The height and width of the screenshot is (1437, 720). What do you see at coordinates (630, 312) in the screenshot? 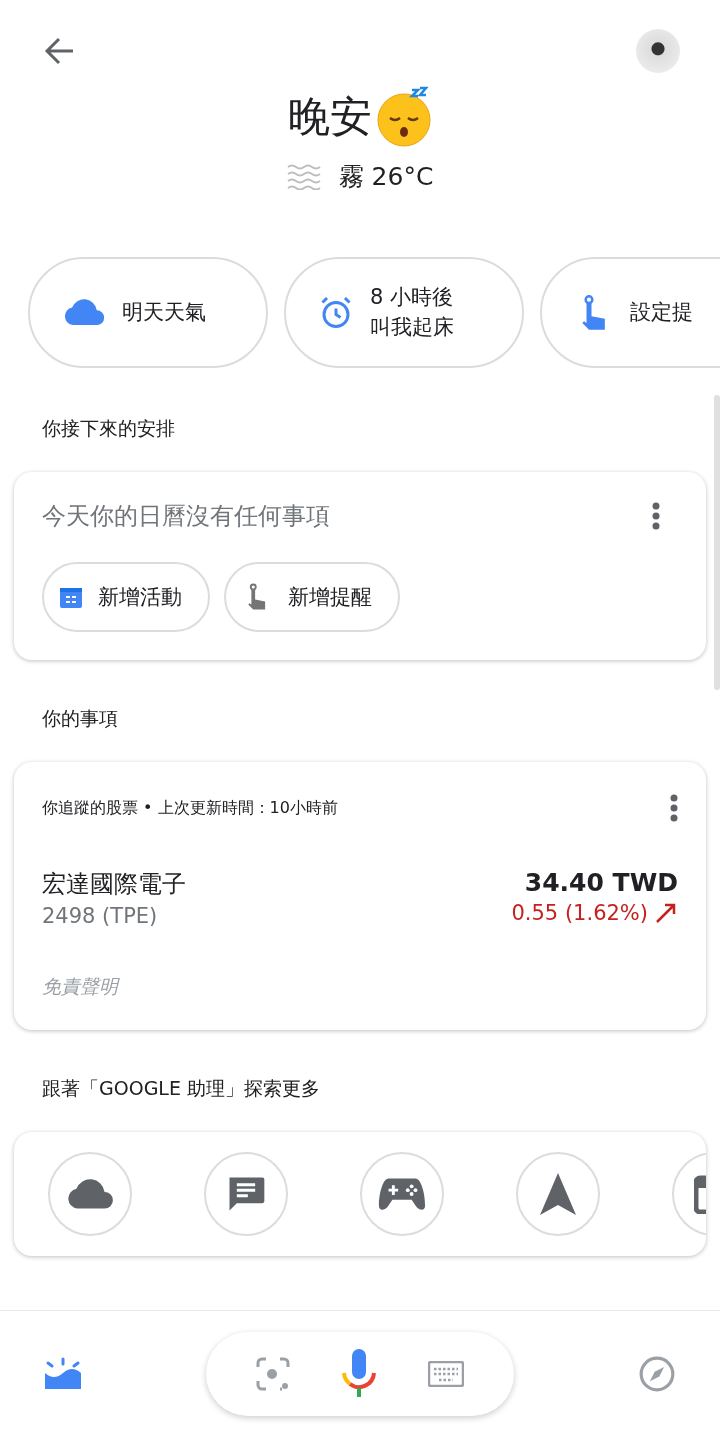
I see `suggestion-chip: 設定提` at bounding box center [630, 312].